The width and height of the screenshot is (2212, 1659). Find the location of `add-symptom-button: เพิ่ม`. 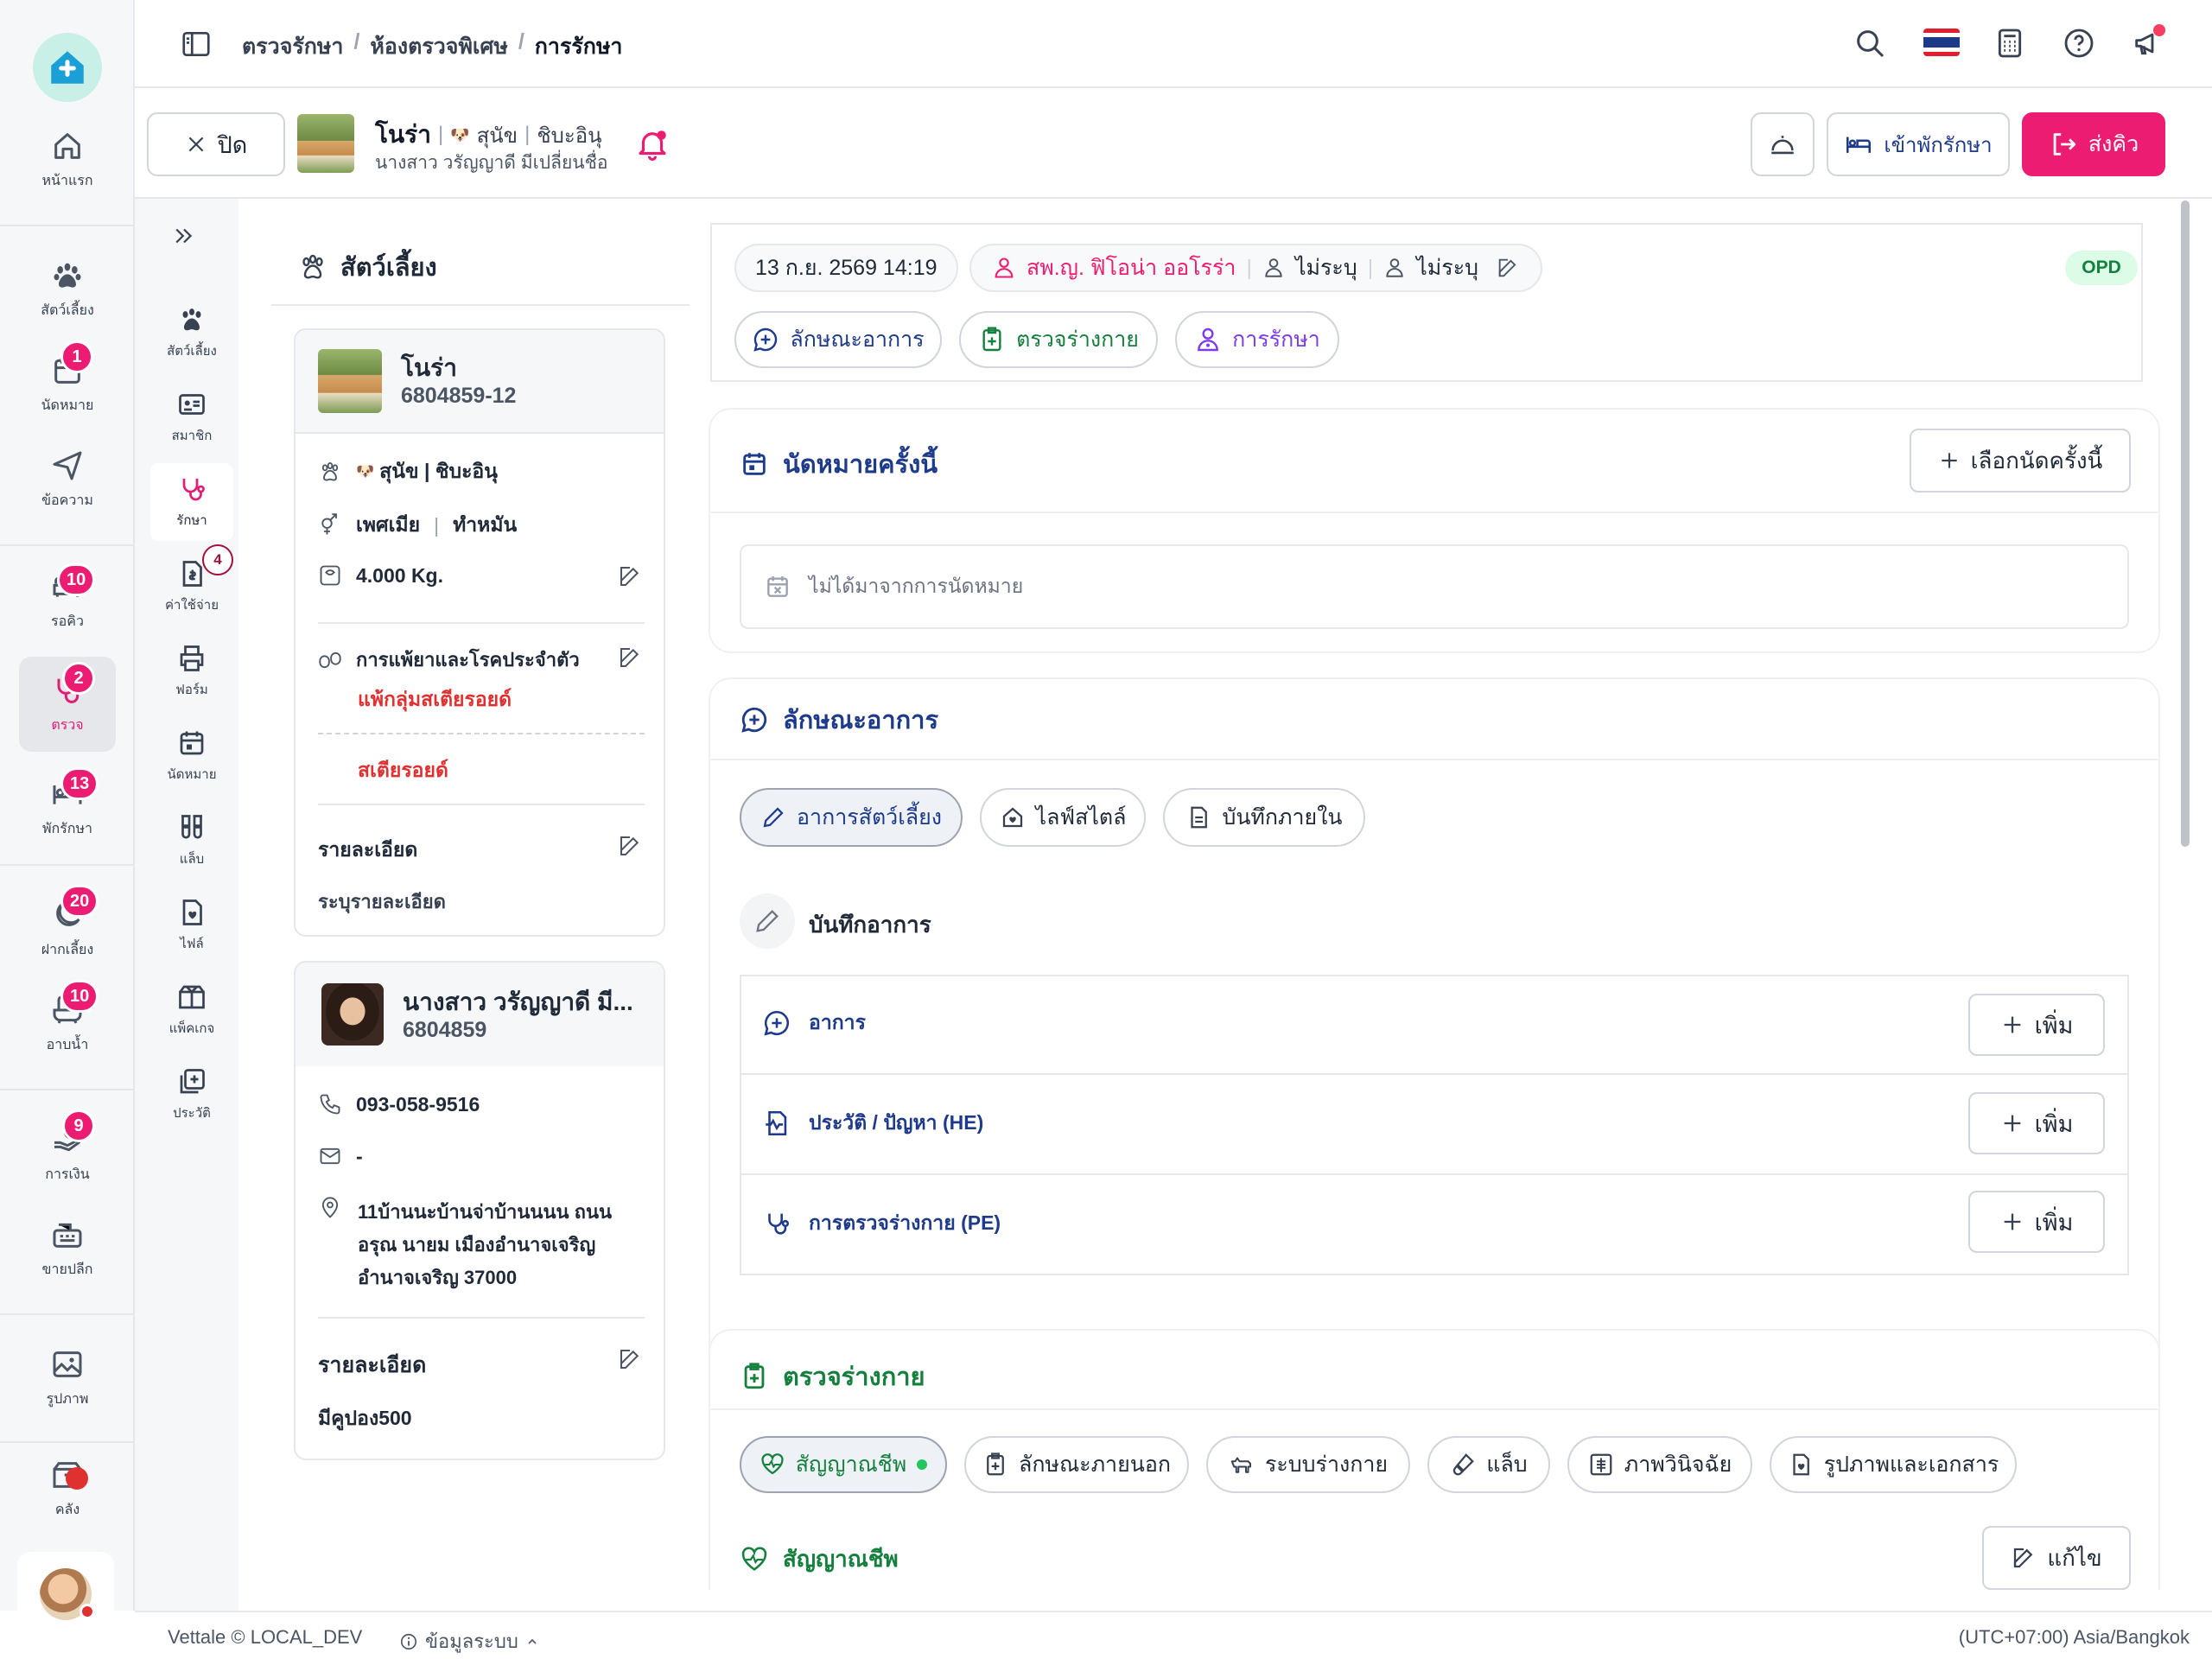

add-symptom-button: เพิ่ม is located at coordinates (2036, 1025).